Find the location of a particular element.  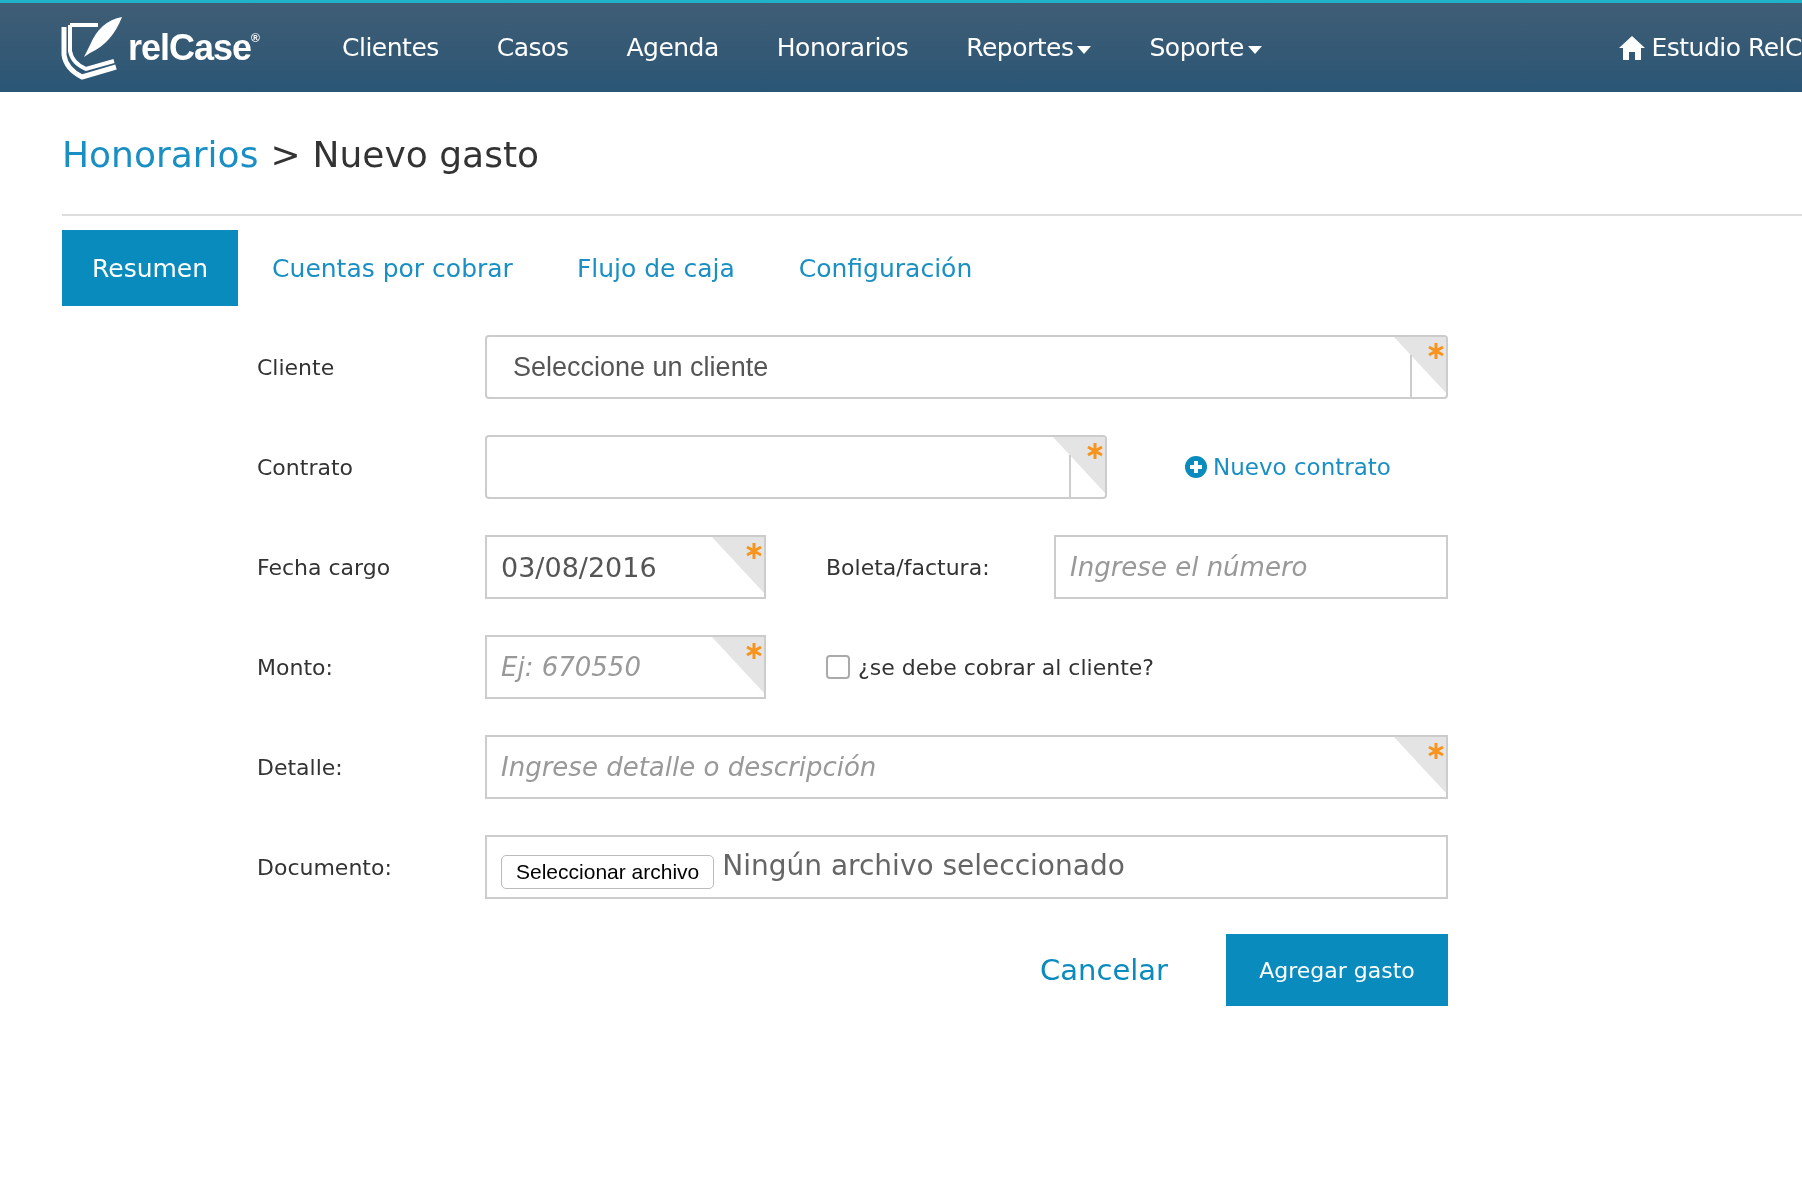

nav-link: Reportes is located at coordinates (1029, 47).